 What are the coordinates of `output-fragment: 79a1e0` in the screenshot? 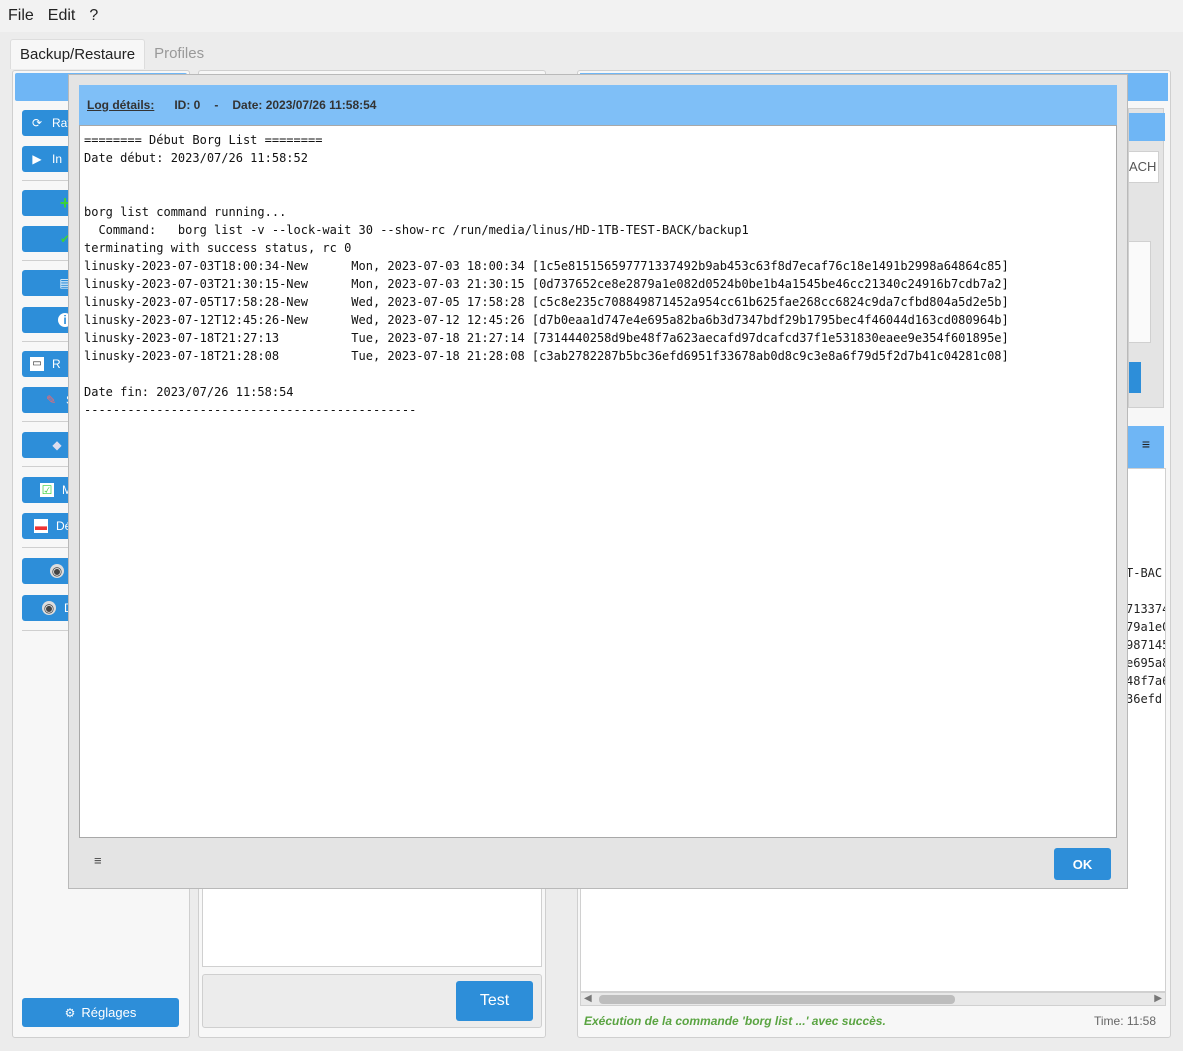 It's located at (1146, 627).